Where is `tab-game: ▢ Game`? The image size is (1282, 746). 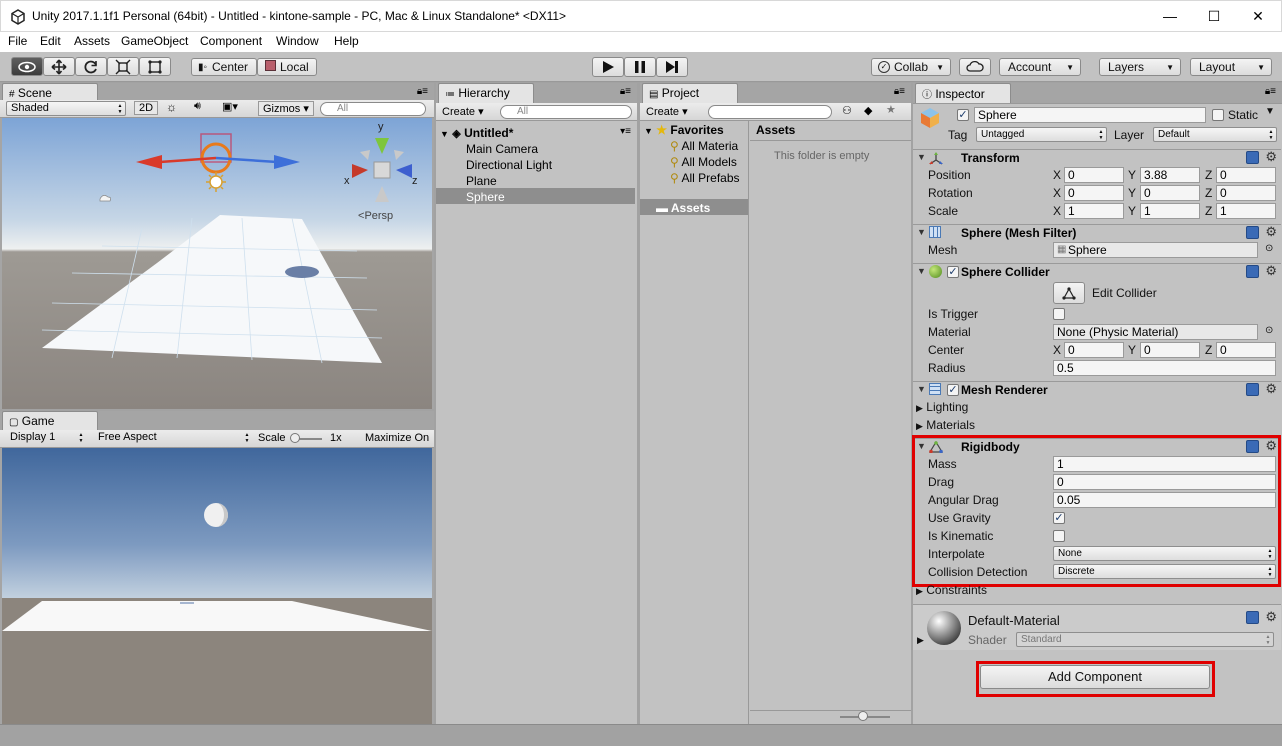
tab-game: ▢ Game is located at coordinates (50, 421).